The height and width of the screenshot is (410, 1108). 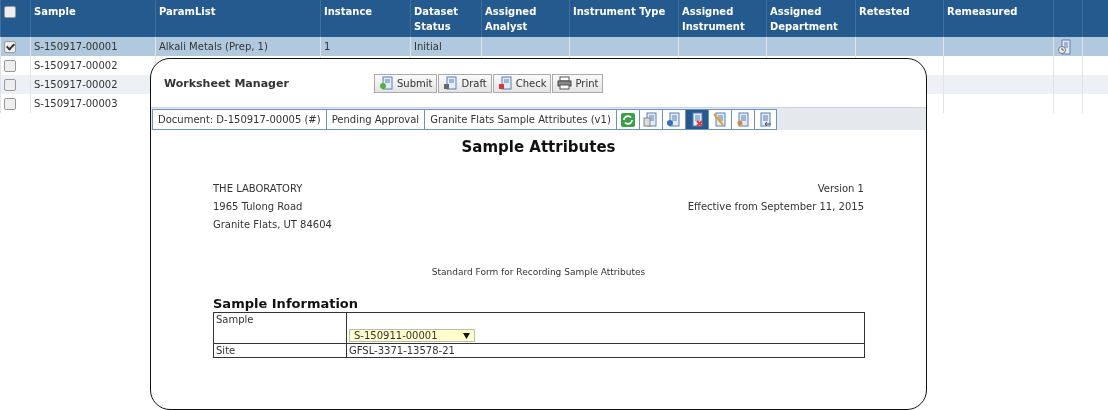 I want to click on user-document-icon, so click(x=742, y=119).